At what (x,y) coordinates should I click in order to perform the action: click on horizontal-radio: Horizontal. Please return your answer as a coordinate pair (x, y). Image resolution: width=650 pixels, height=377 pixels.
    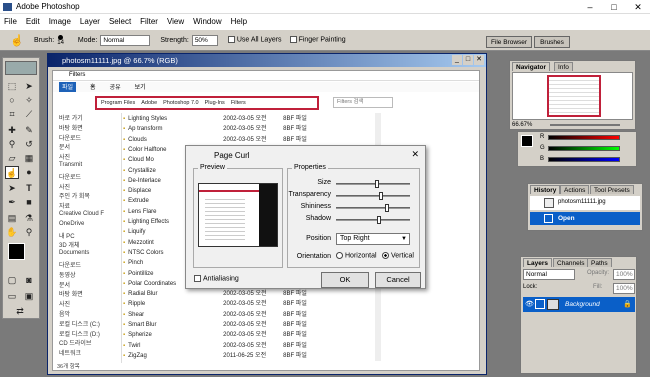
    Looking at the image, I should click on (356, 255).